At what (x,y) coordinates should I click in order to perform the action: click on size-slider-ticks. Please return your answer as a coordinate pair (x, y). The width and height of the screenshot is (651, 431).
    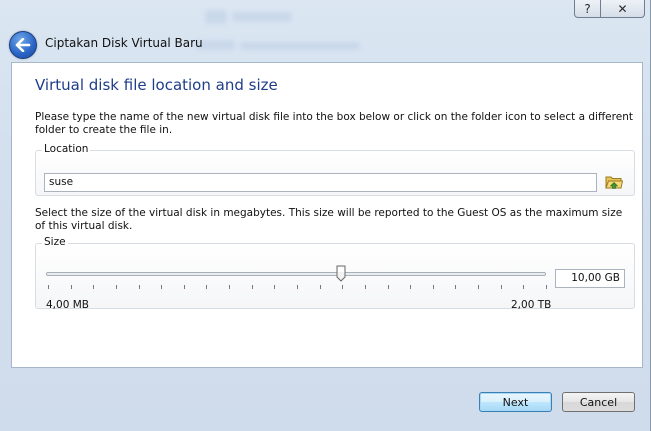
    Looking at the image, I should click on (297, 287).